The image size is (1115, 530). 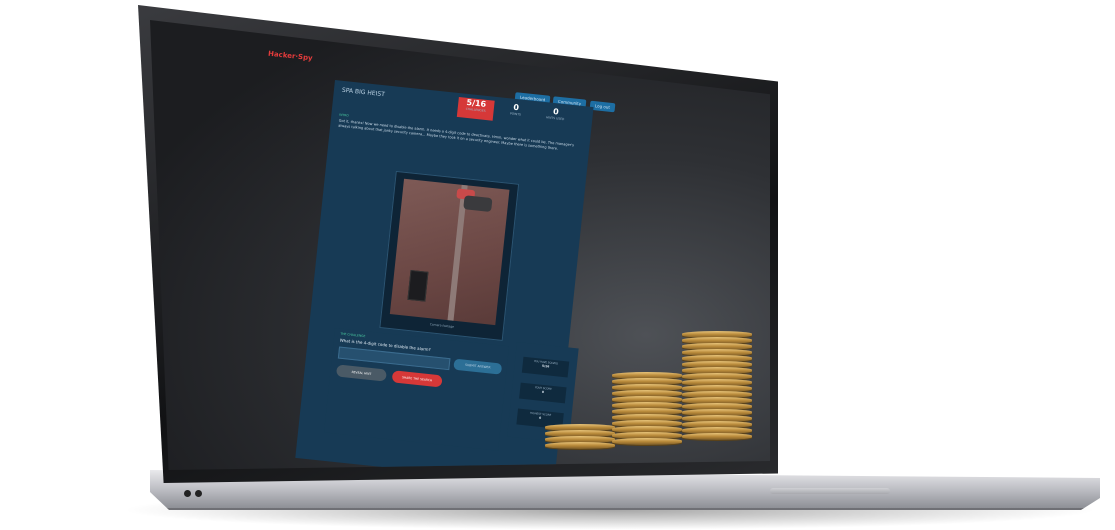 I want to click on reveal-hint-button: REVEAL HINT, so click(x=361, y=373).